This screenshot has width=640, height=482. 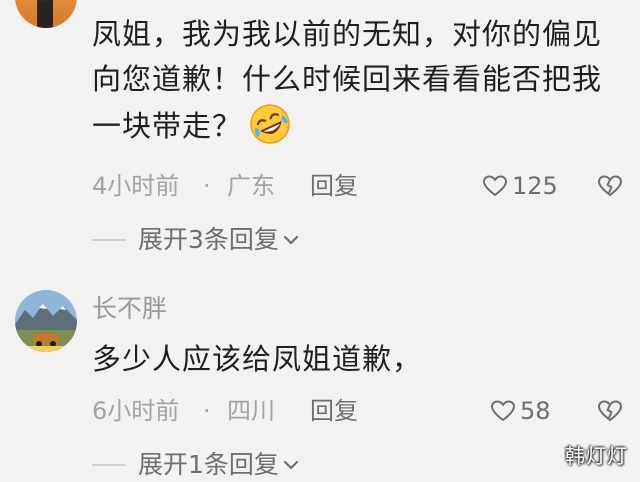 I want to click on like-button: 58, so click(x=520, y=411).